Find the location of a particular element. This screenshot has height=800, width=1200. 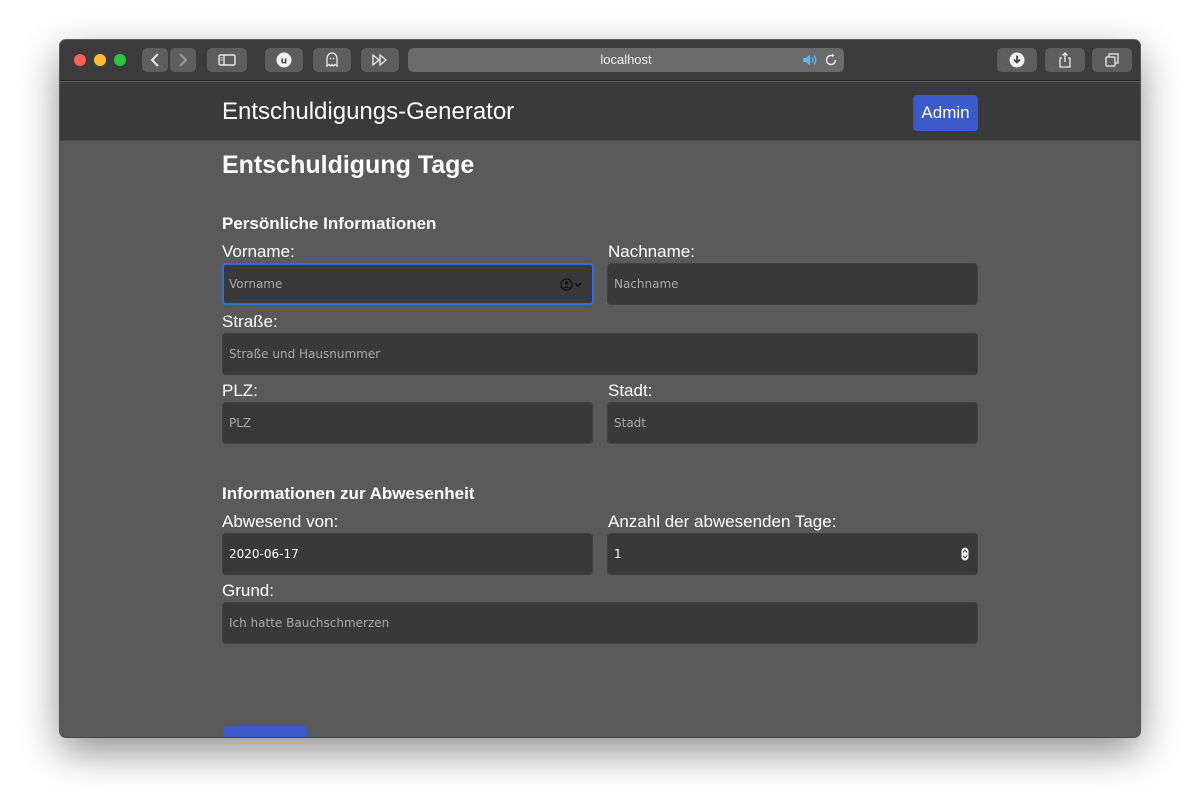

grund-placeholder: Ich hatte Bauchschmerzen is located at coordinates (309, 623).